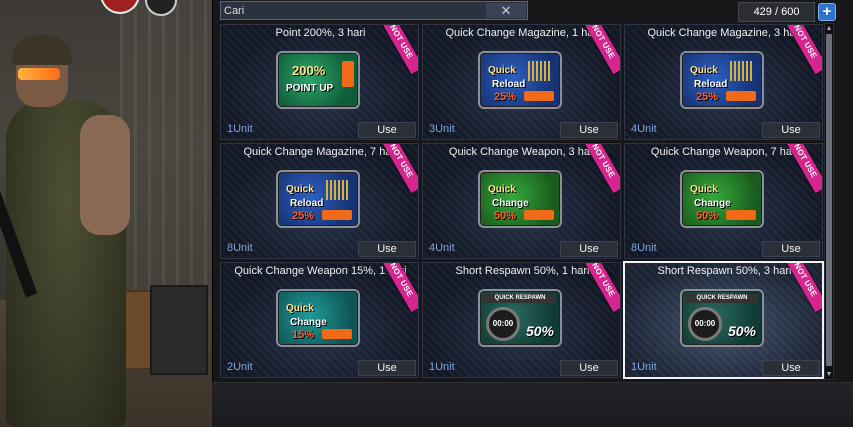  Describe the element at coordinates (776, 12) in the screenshot. I see `inventory-count: 429 / 600` at that location.